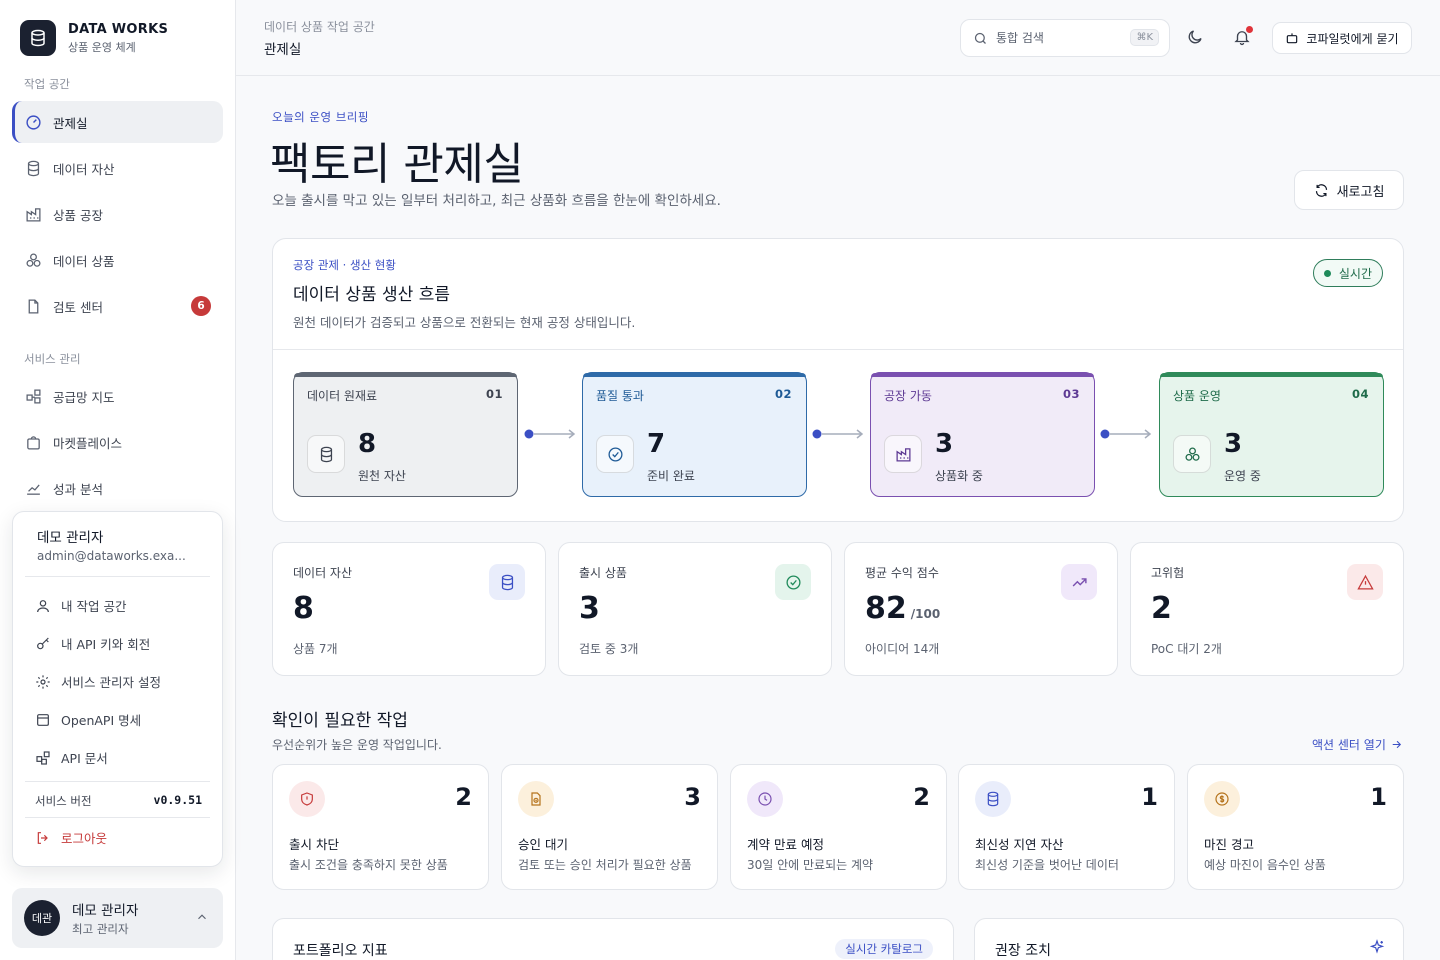  Describe the element at coordinates (102, 47) in the screenshot. I see `brand-subtitle: 상품 운영 체계` at that location.